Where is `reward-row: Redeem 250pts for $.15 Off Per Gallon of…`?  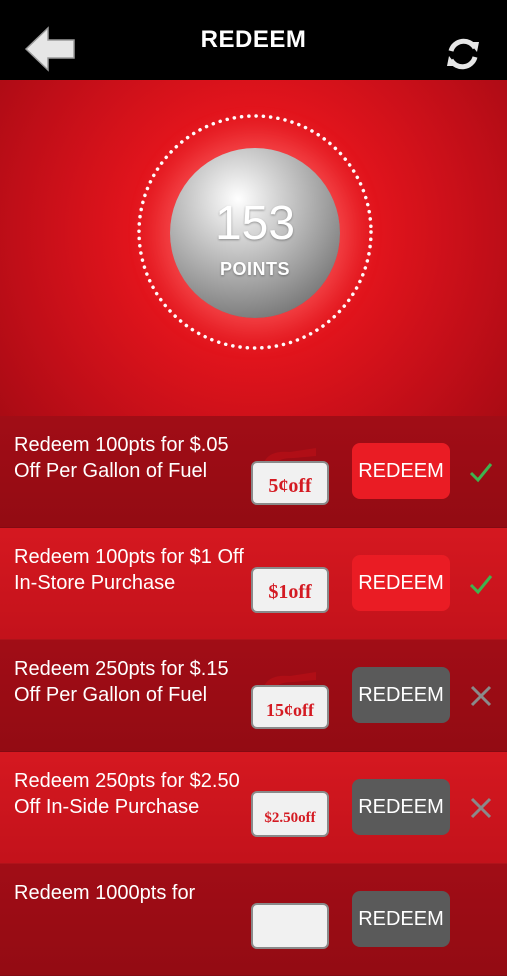 reward-row: Redeem 250pts for $.15 Off Per Gallon of… is located at coordinates (253, 696).